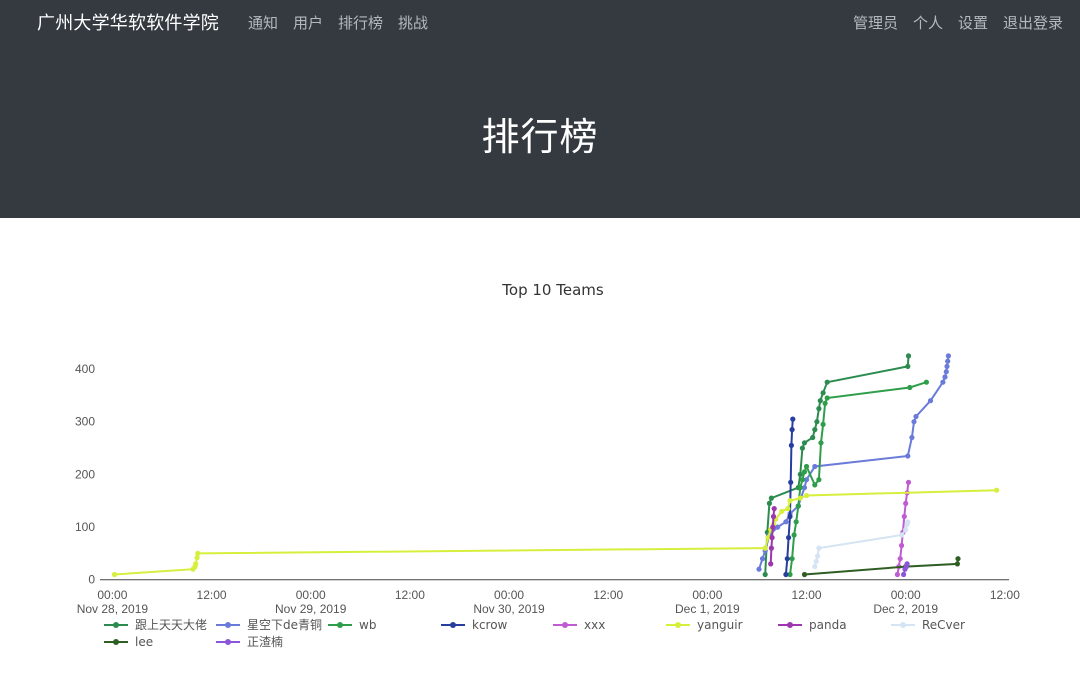  What do you see at coordinates (263, 22) in the screenshot?
I see `nav-link-notices: 通知` at bounding box center [263, 22].